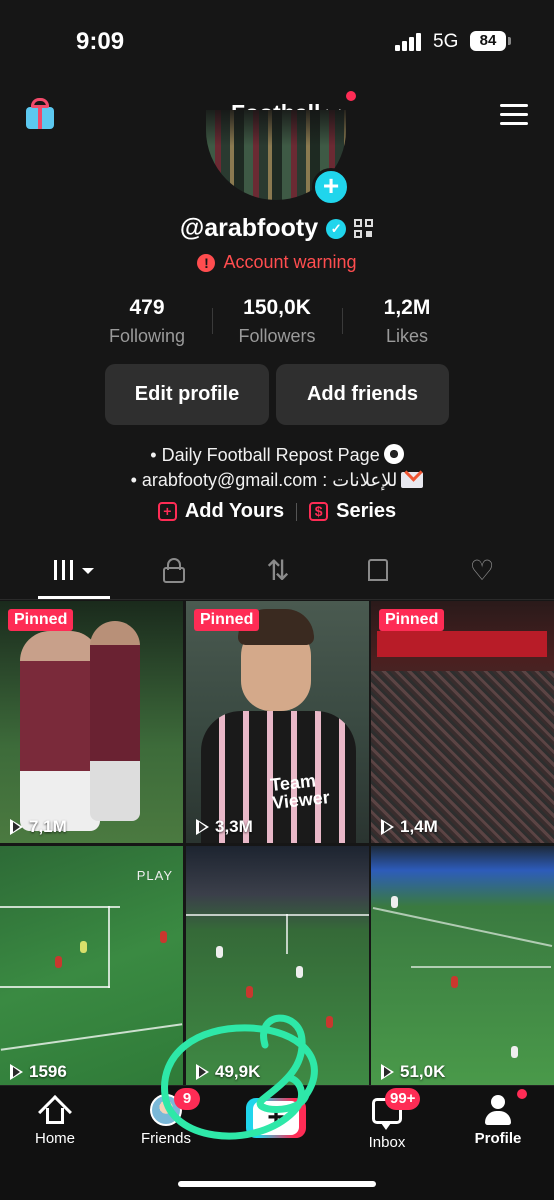  What do you see at coordinates (277, 722) in the screenshot?
I see `video-tile: Team Viewer Pinned 3,3M` at bounding box center [277, 722].